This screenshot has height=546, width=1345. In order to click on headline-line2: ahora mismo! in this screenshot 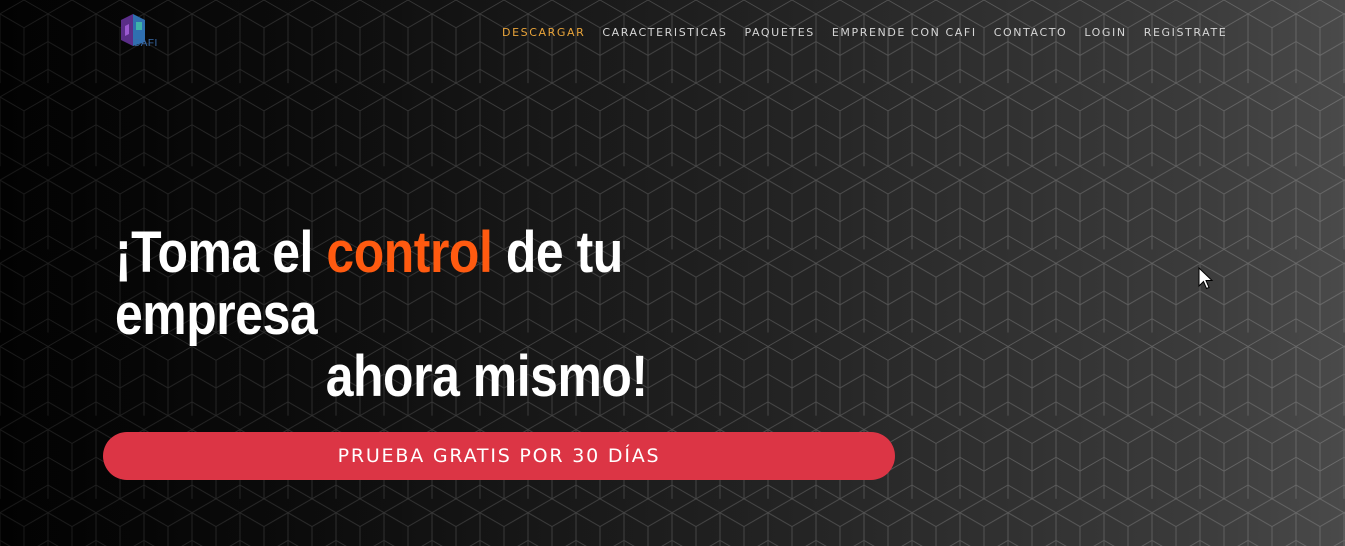, I will do `click(486, 376)`.